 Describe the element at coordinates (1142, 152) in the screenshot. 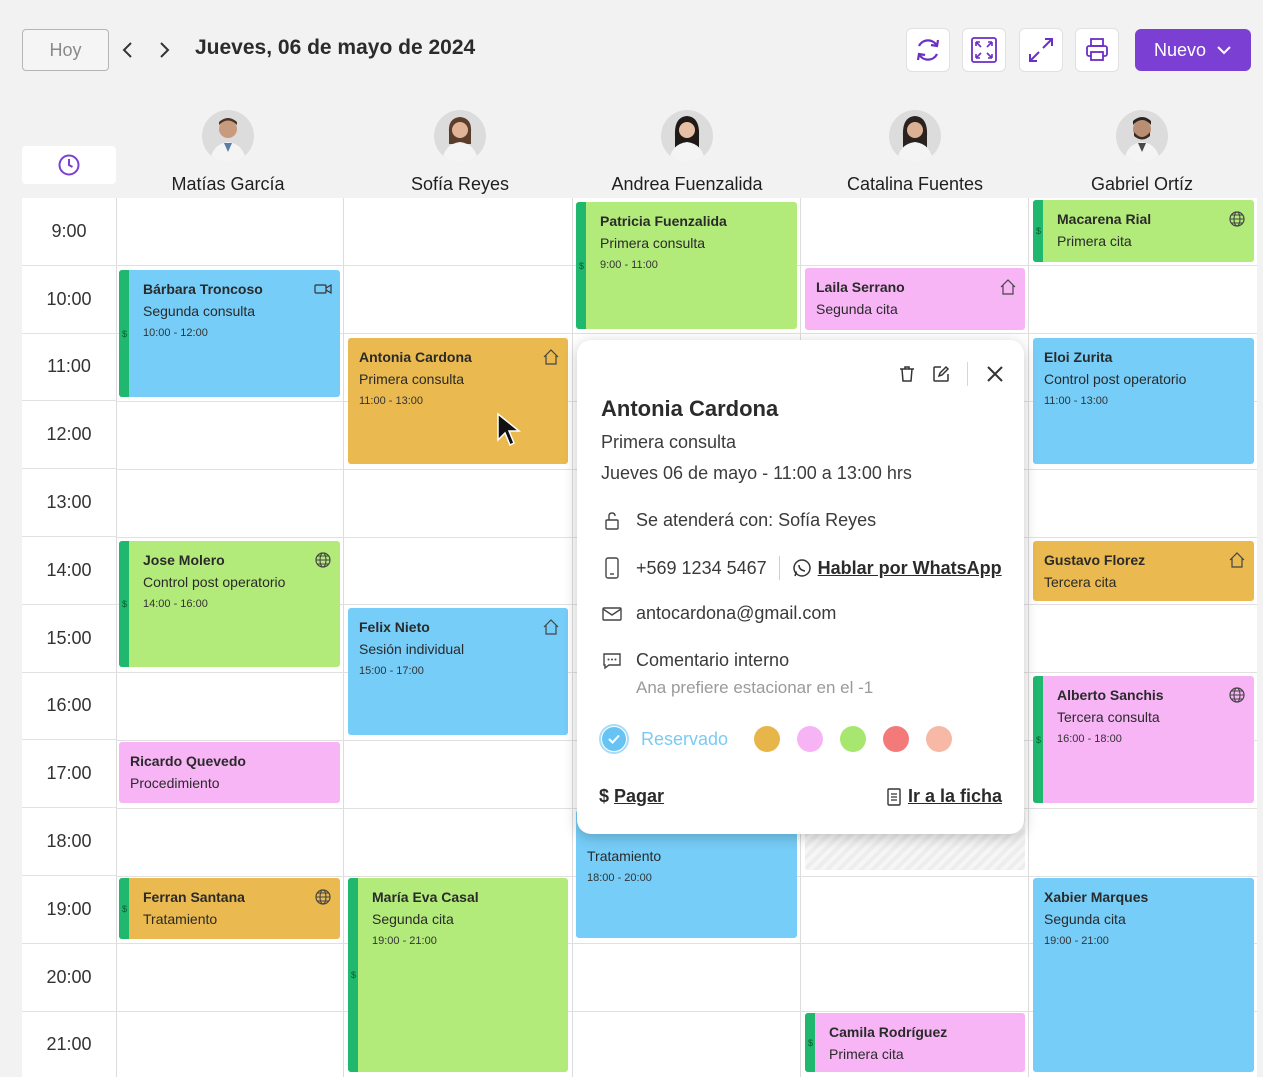

I see `doctor-header: Gabriel Ortíz` at that location.